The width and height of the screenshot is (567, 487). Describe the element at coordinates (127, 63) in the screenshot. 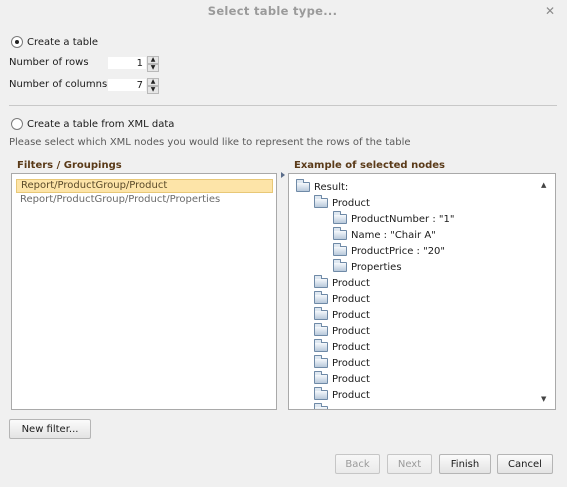

I see `rows-input: 1` at that location.